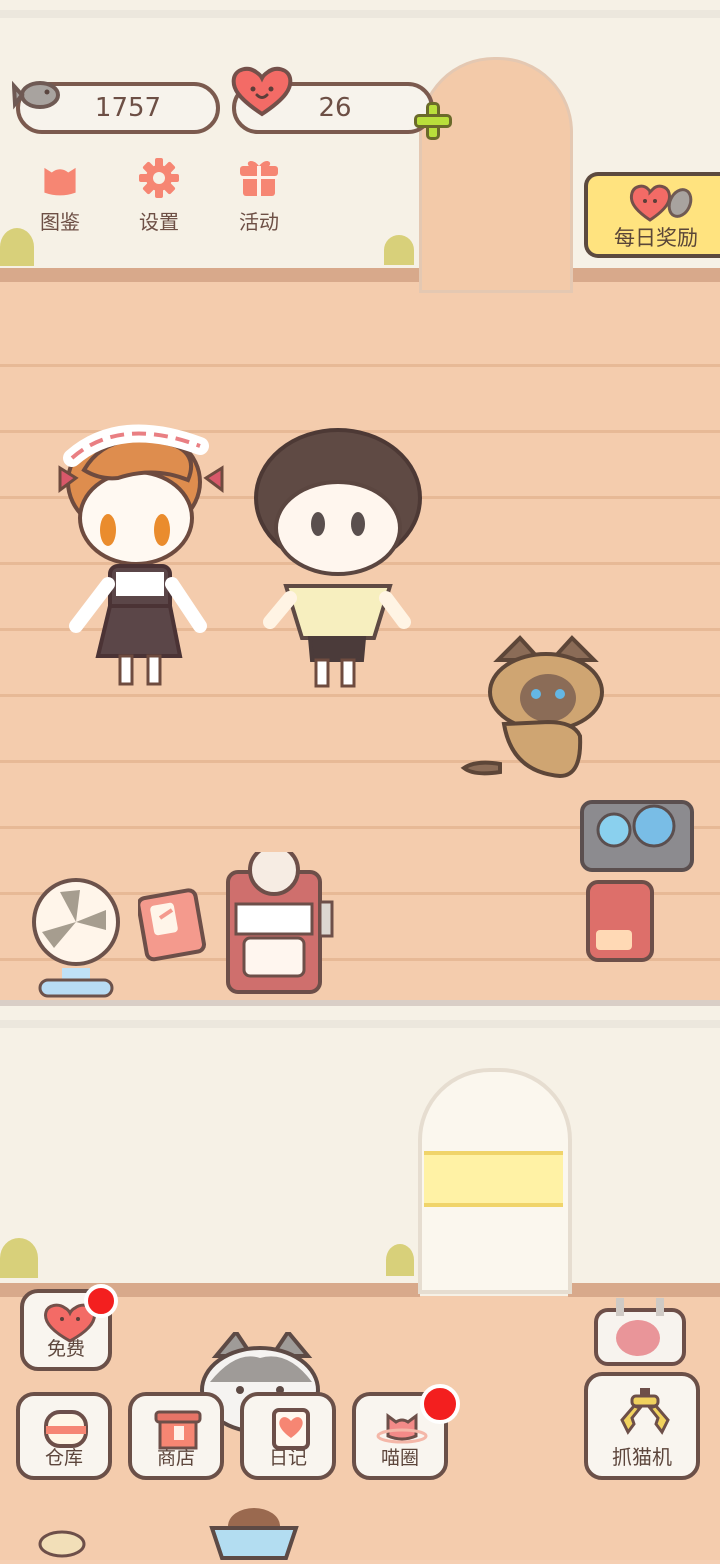  Describe the element at coordinates (496, 175) in the screenshot. I see `upper-doorway` at that location.